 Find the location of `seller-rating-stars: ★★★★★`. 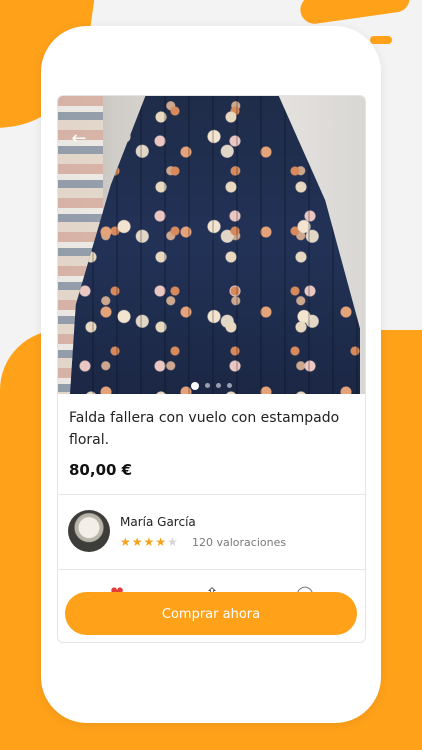

seller-rating-stars: ★★★★★ is located at coordinates (149, 542).